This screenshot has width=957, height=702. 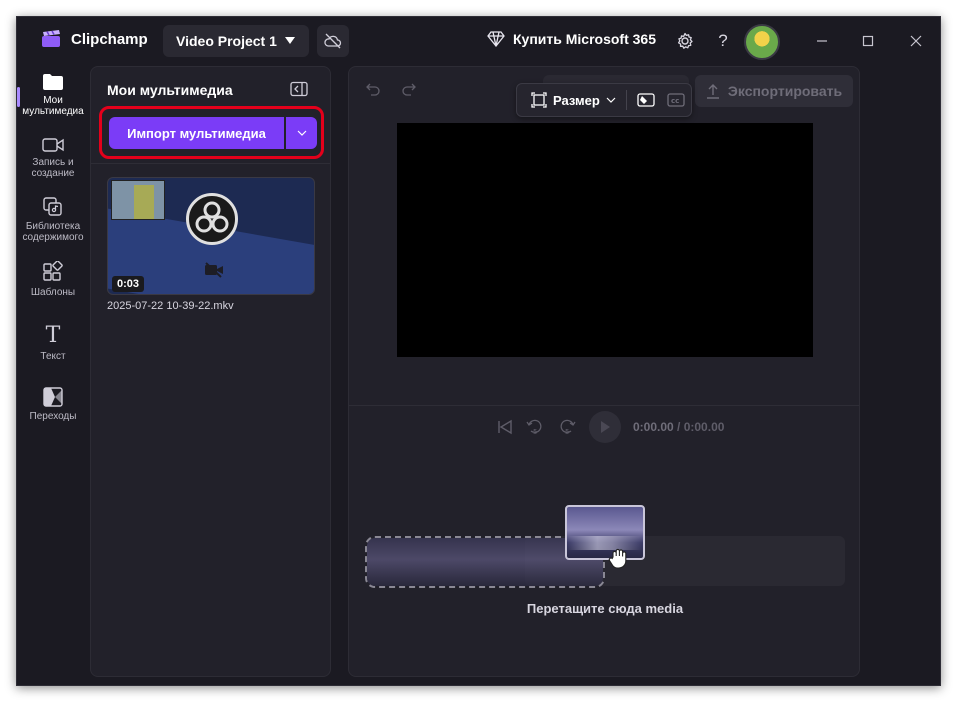 I want to click on thumbnail-preview, so click(x=138, y=200).